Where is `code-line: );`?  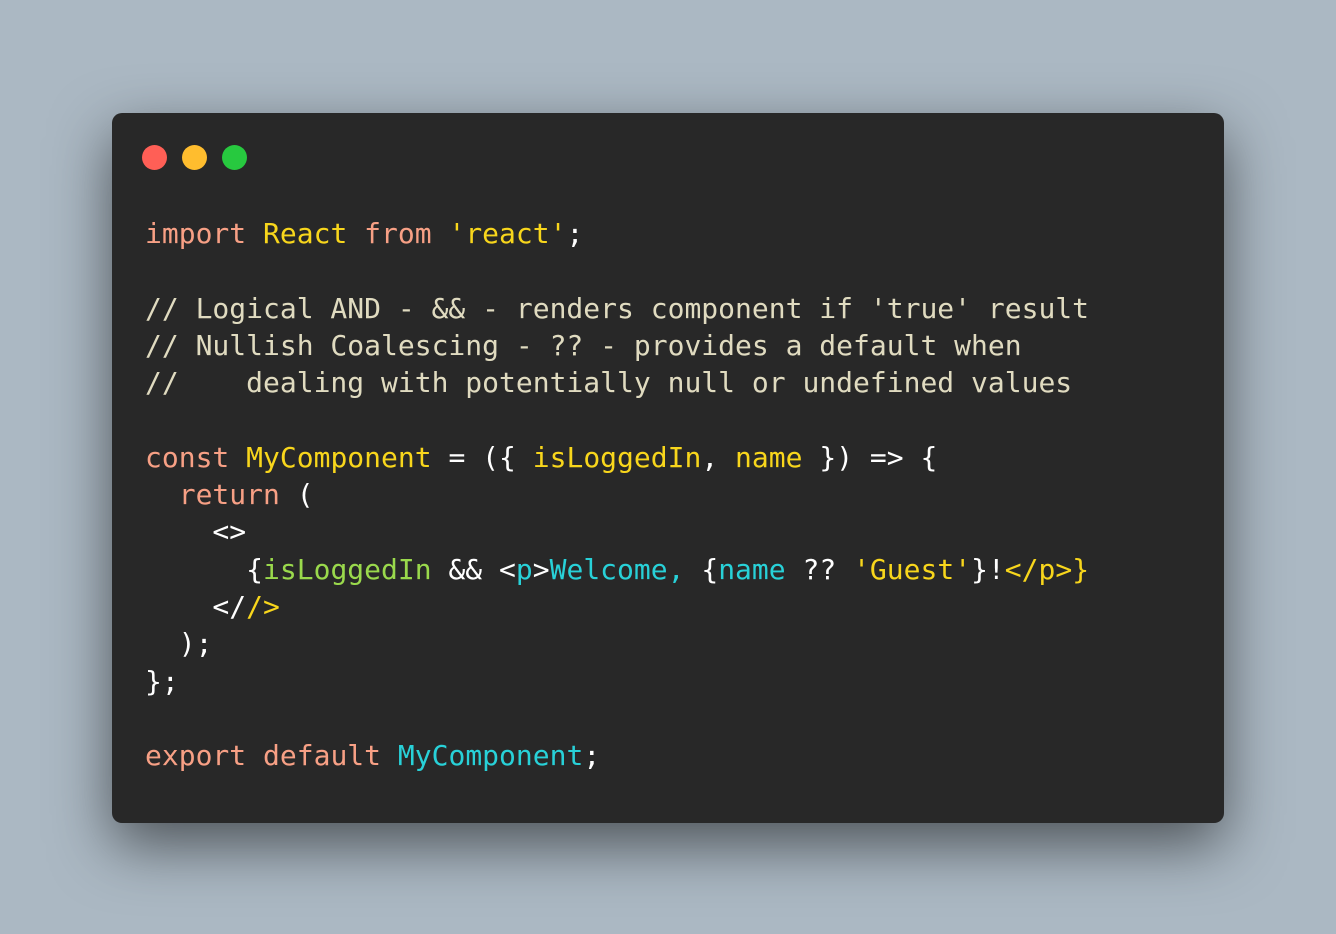
code-line: ); is located at coordinates (617, 643).